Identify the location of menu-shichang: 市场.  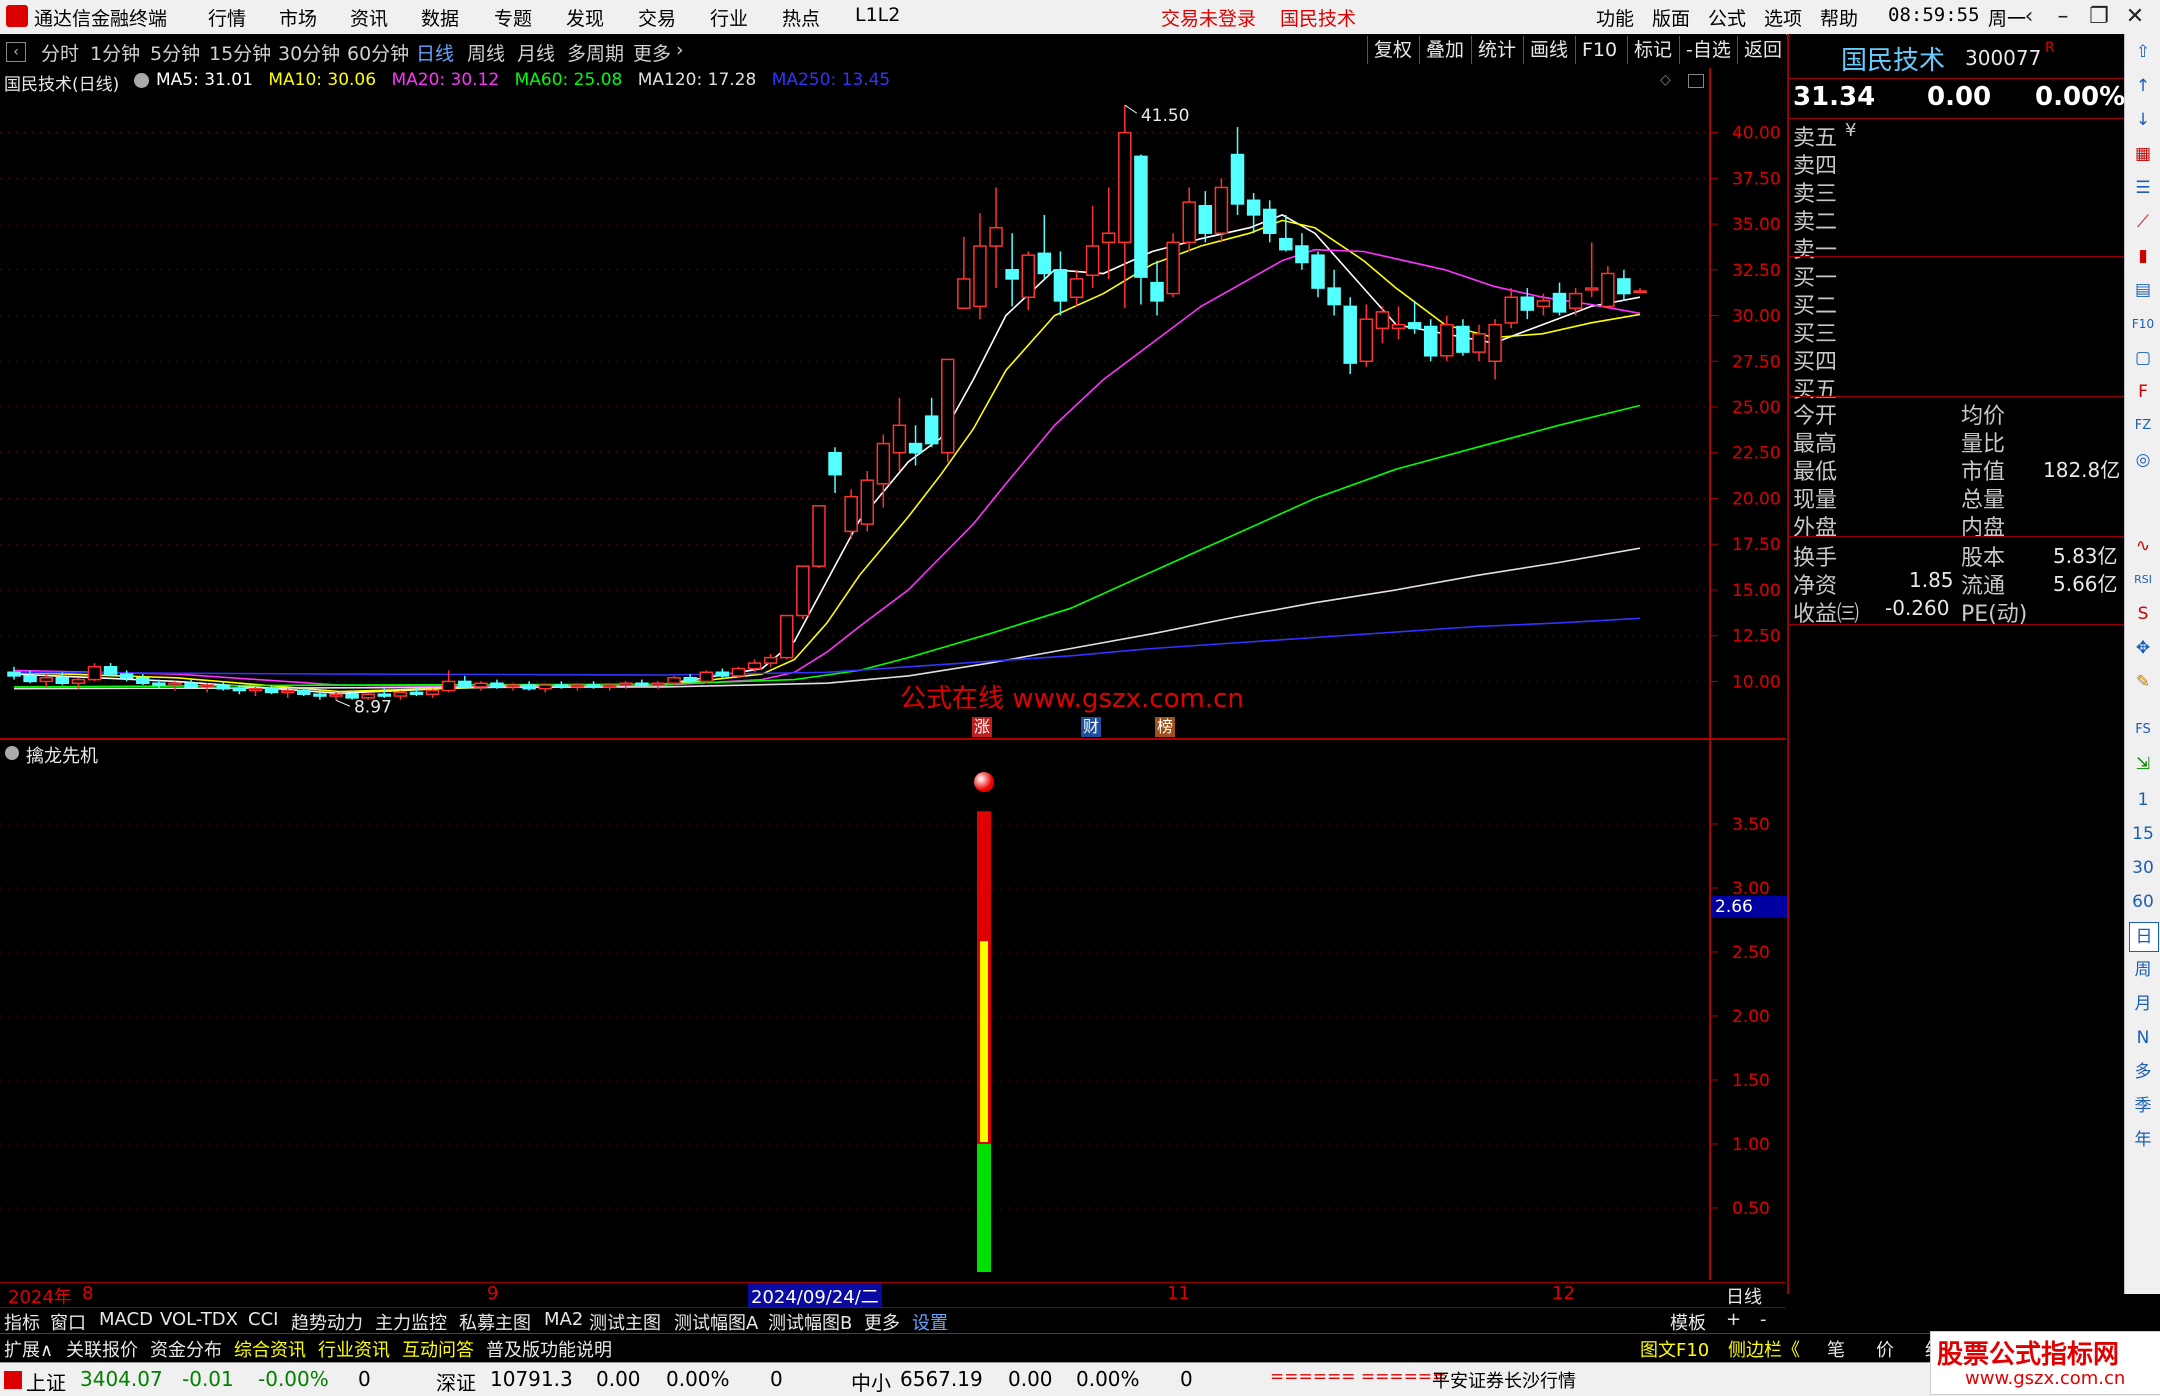
(298, 17).